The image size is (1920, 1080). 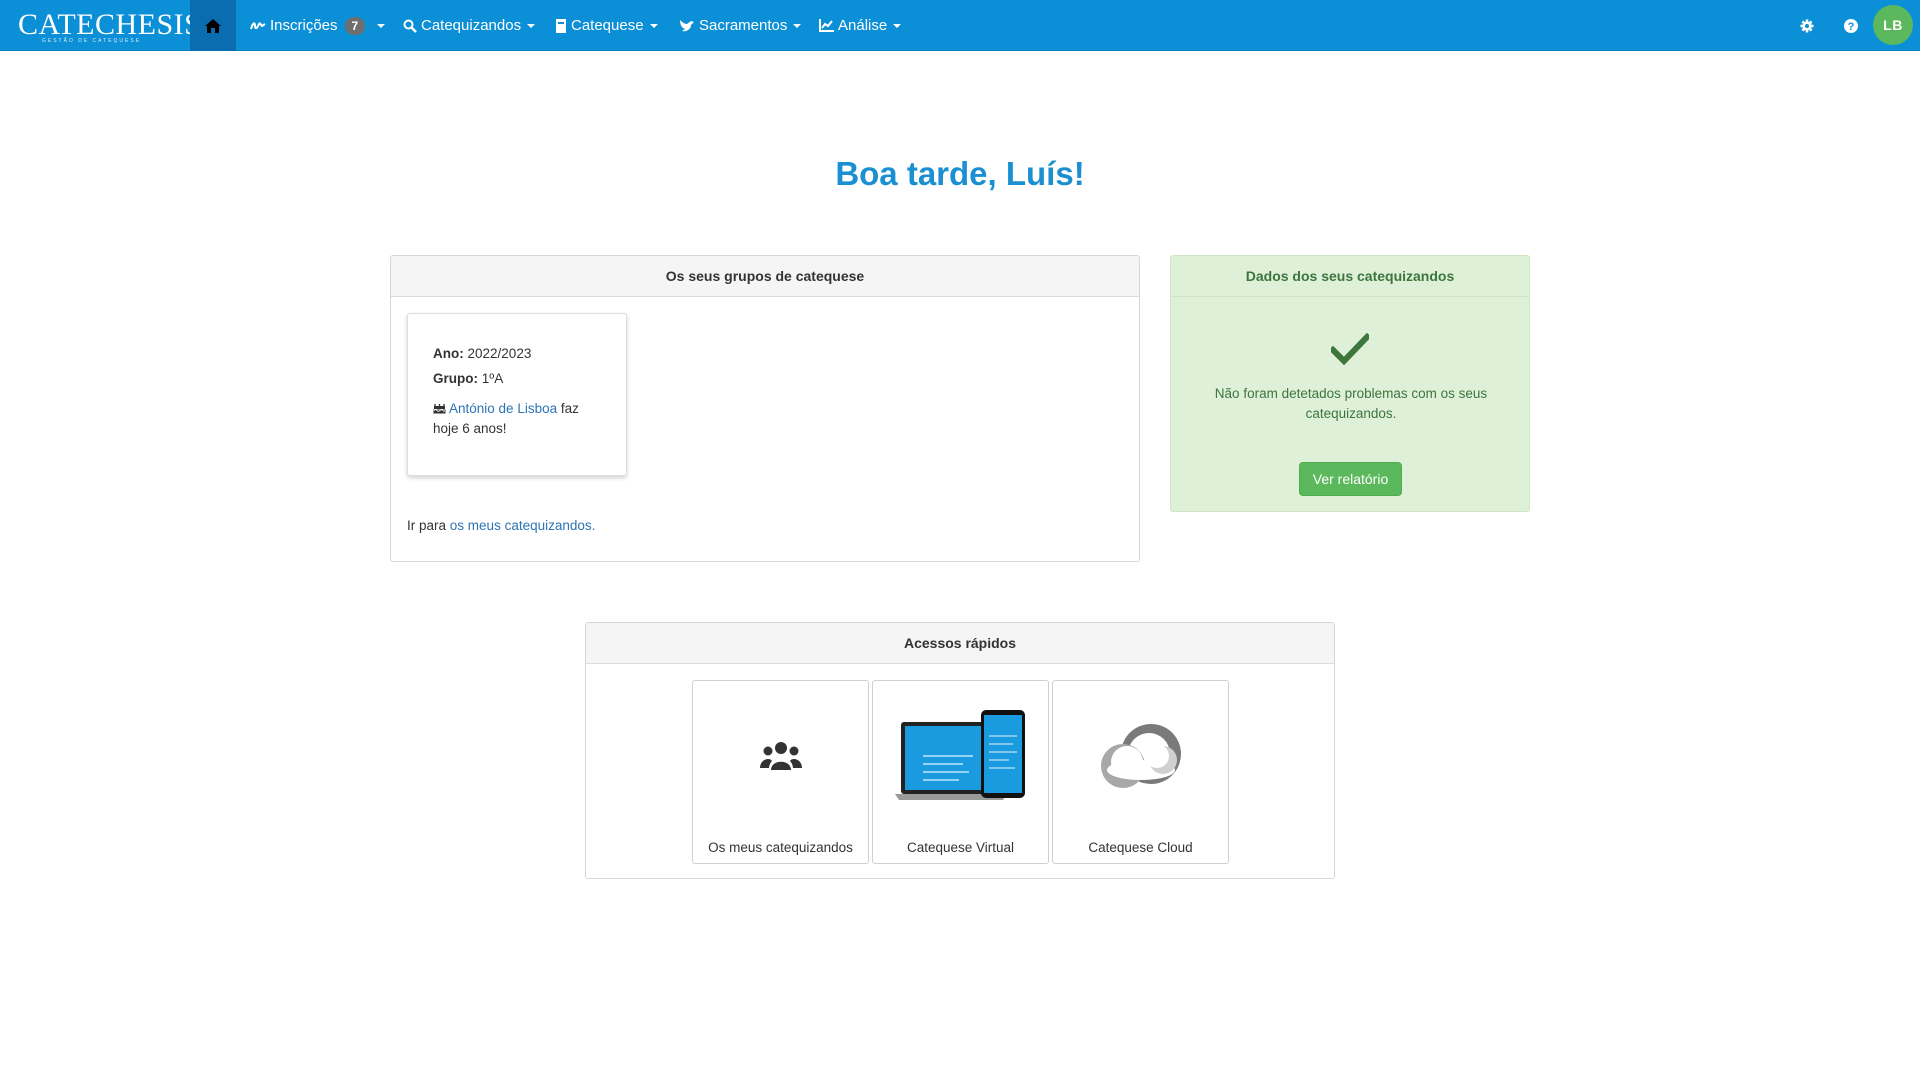 What do you see at coordinates (355, 25) in the screenshot?
I see `inscricoes-count-badge: 7` at bounding box center [355, 25].